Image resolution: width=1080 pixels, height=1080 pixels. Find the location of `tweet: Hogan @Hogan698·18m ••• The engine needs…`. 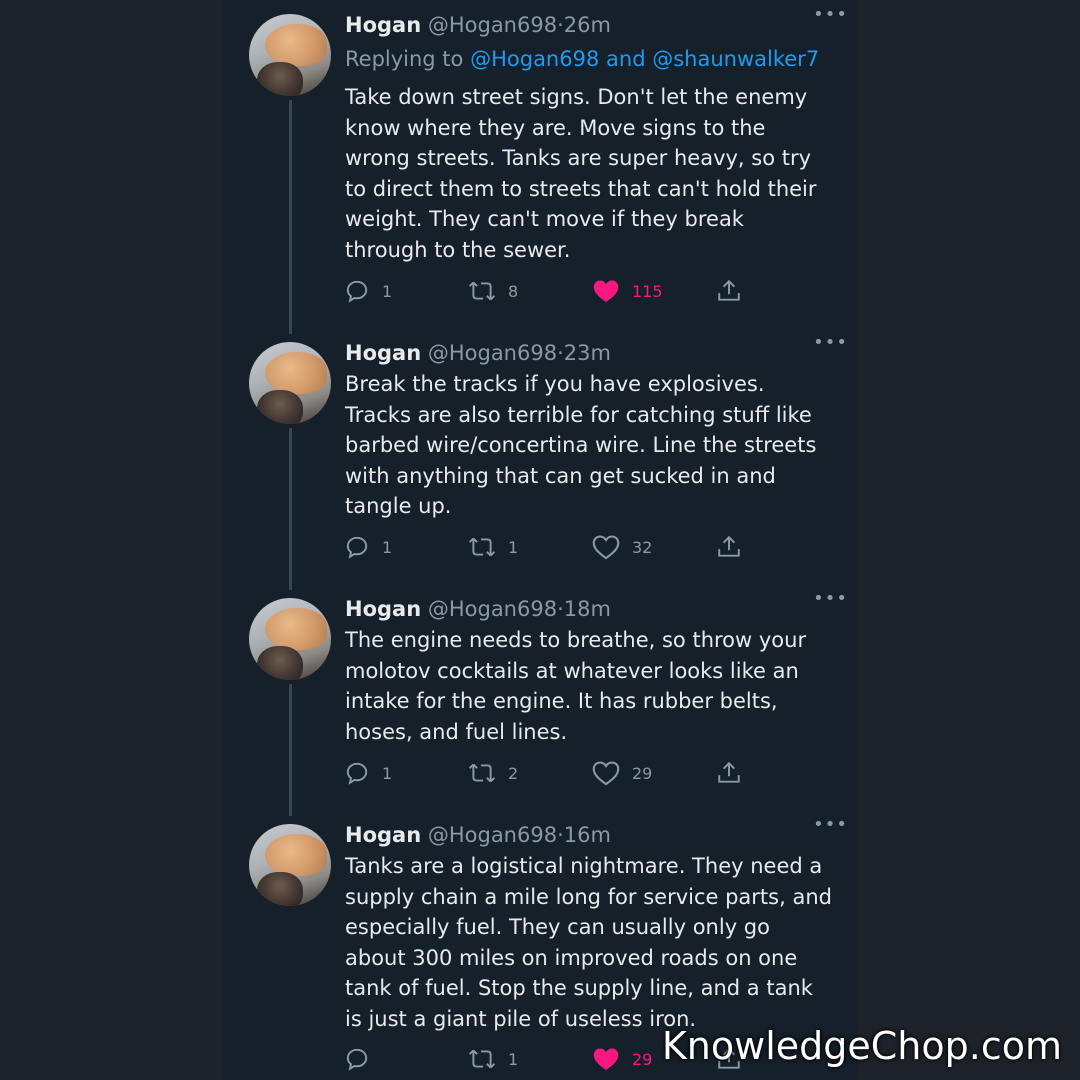

tweet: Hogan @Hogan698·18m ••• The engine needs… is located at coordinates (540, 697).